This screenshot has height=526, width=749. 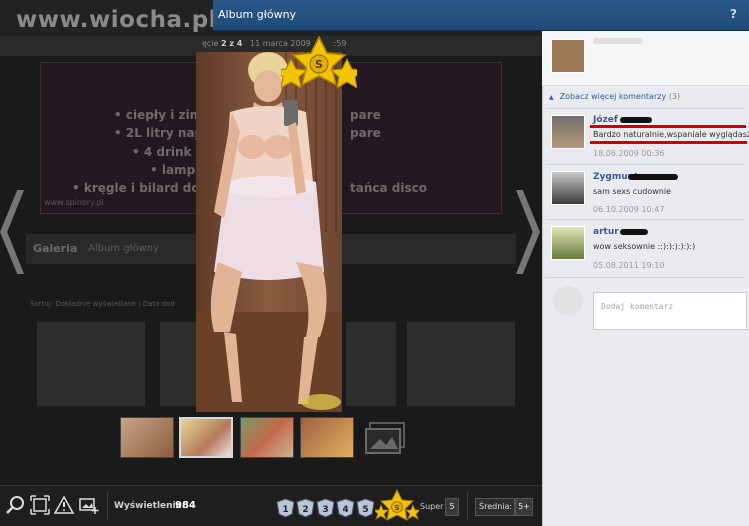 What do you see at coordinates (674, 96) in the screenshot?
I see `more-comments-count: (3)` at bounding box center [674, 96].